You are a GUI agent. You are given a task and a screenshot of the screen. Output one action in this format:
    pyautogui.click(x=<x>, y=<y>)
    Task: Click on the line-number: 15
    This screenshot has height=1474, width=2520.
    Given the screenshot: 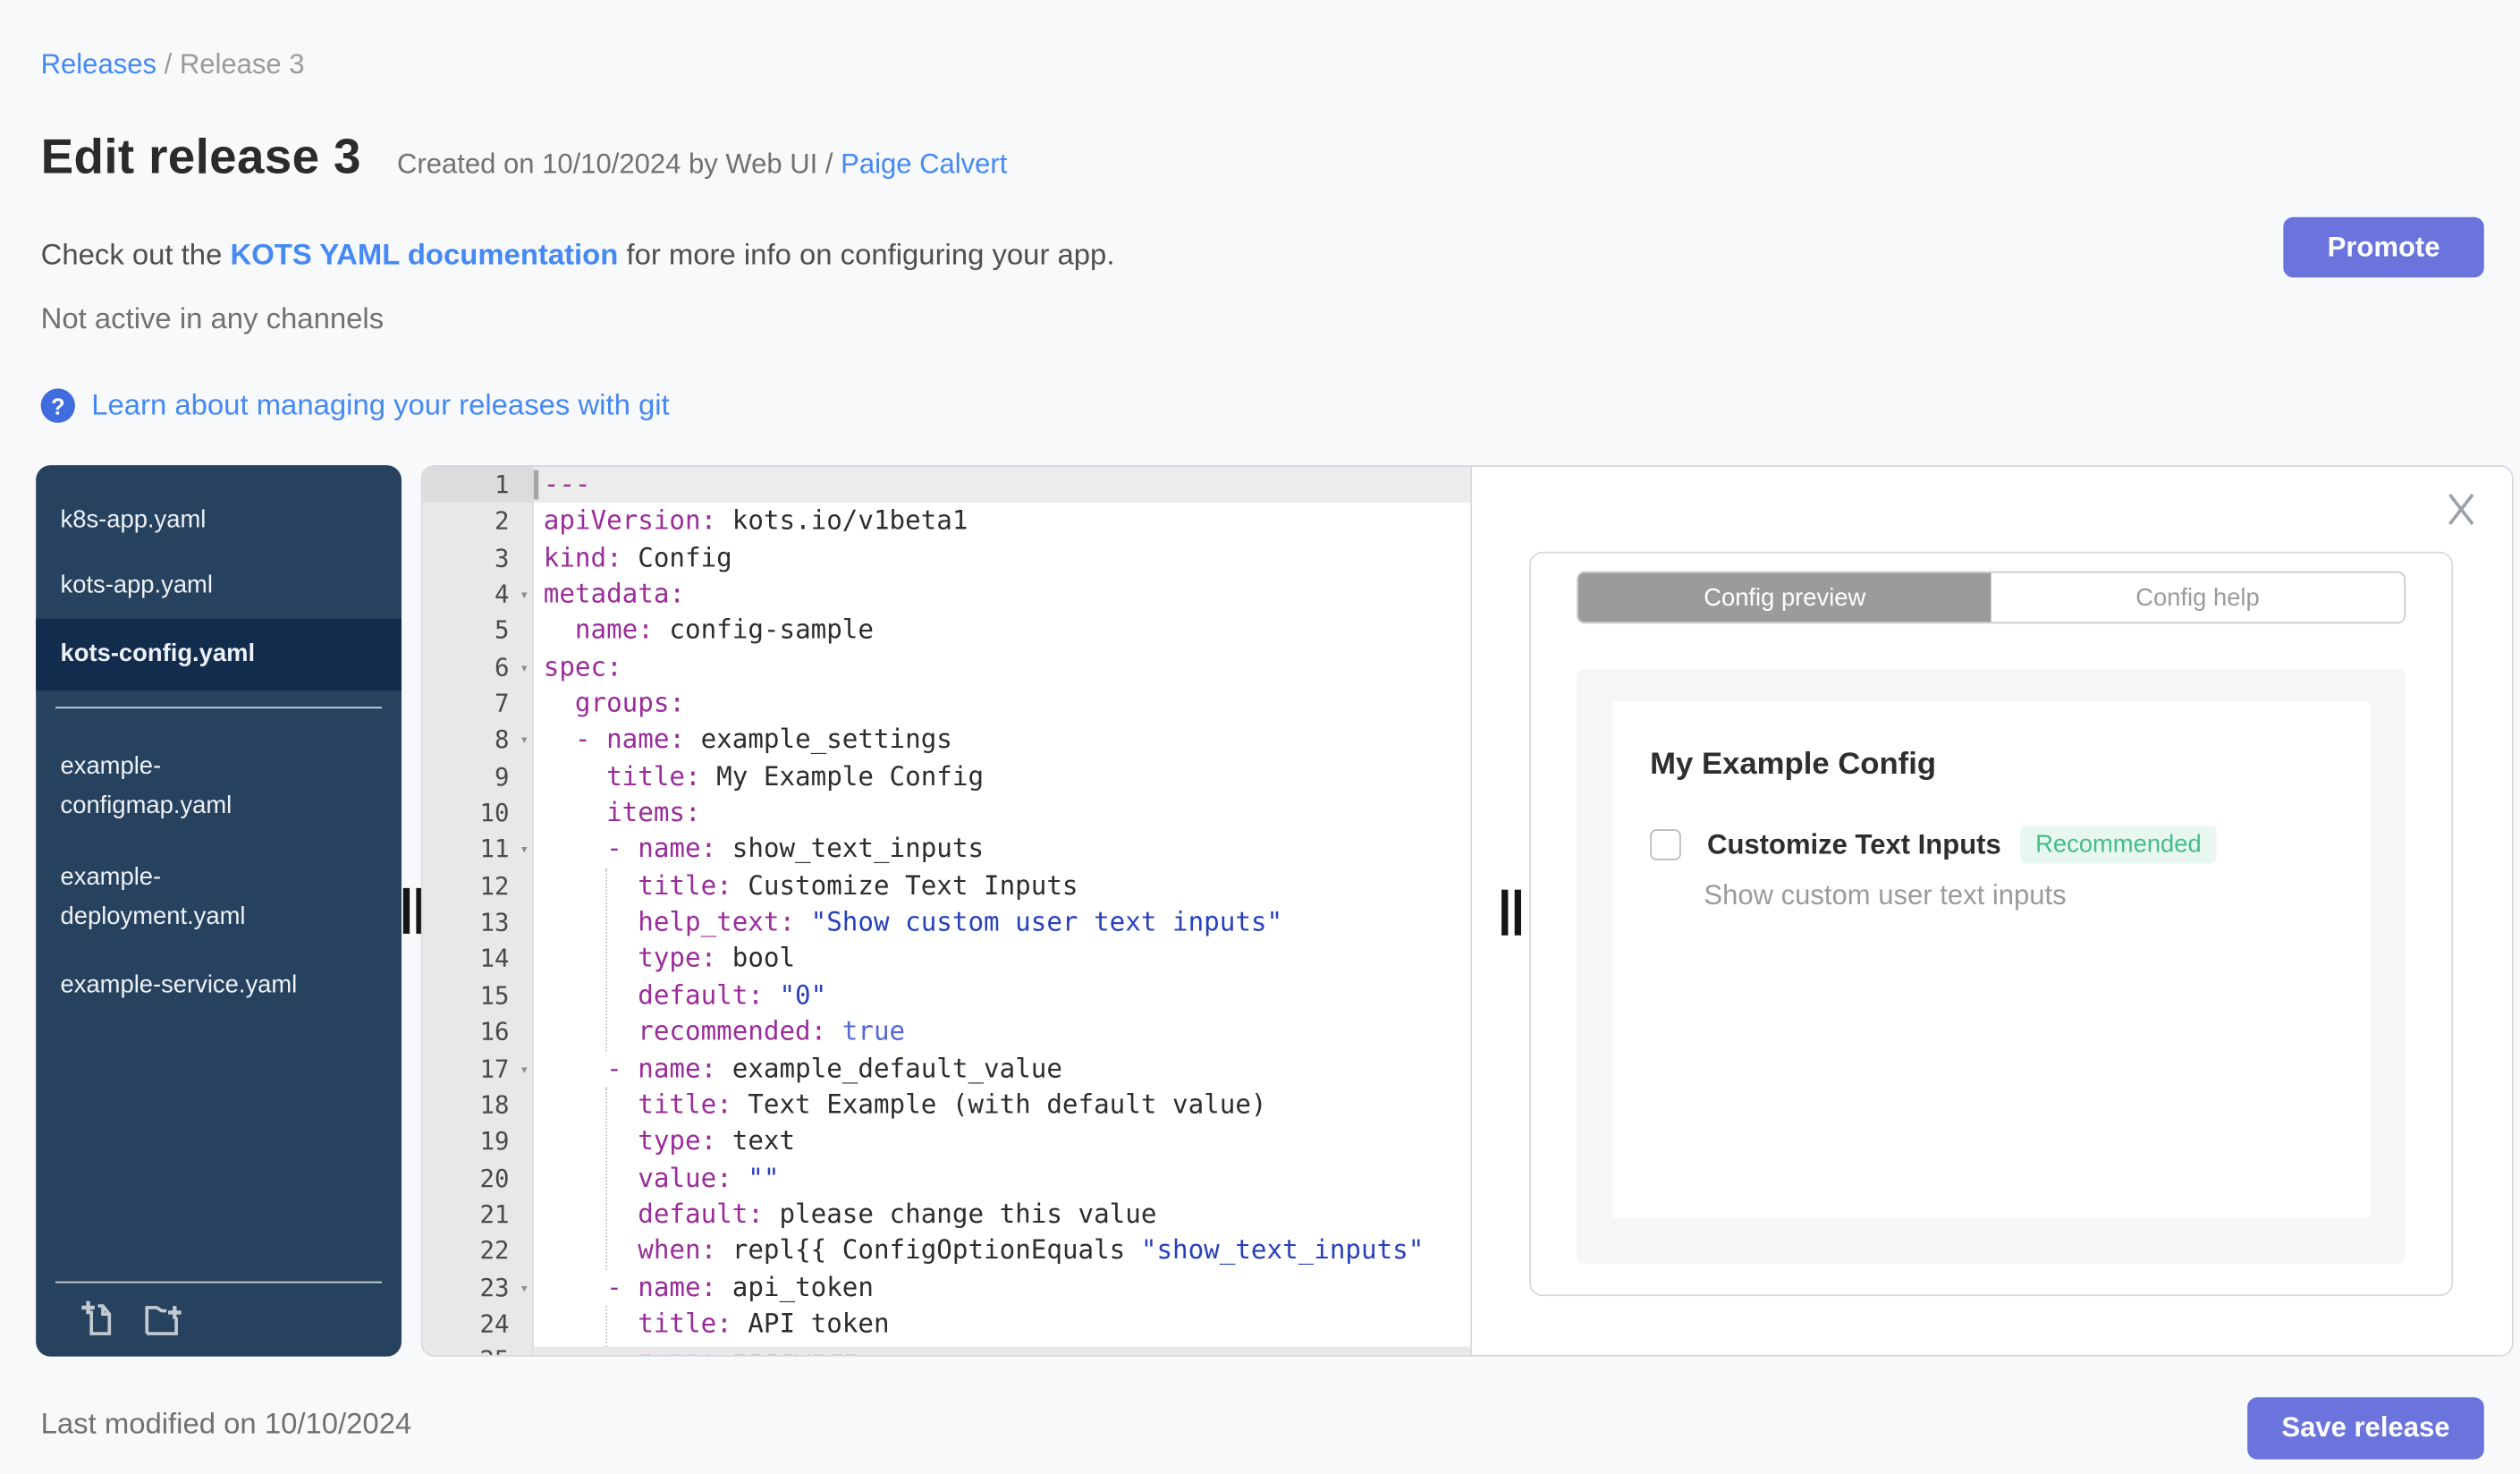 What is the action you would take?
    pyautogui.click(x=478, y=995)
    